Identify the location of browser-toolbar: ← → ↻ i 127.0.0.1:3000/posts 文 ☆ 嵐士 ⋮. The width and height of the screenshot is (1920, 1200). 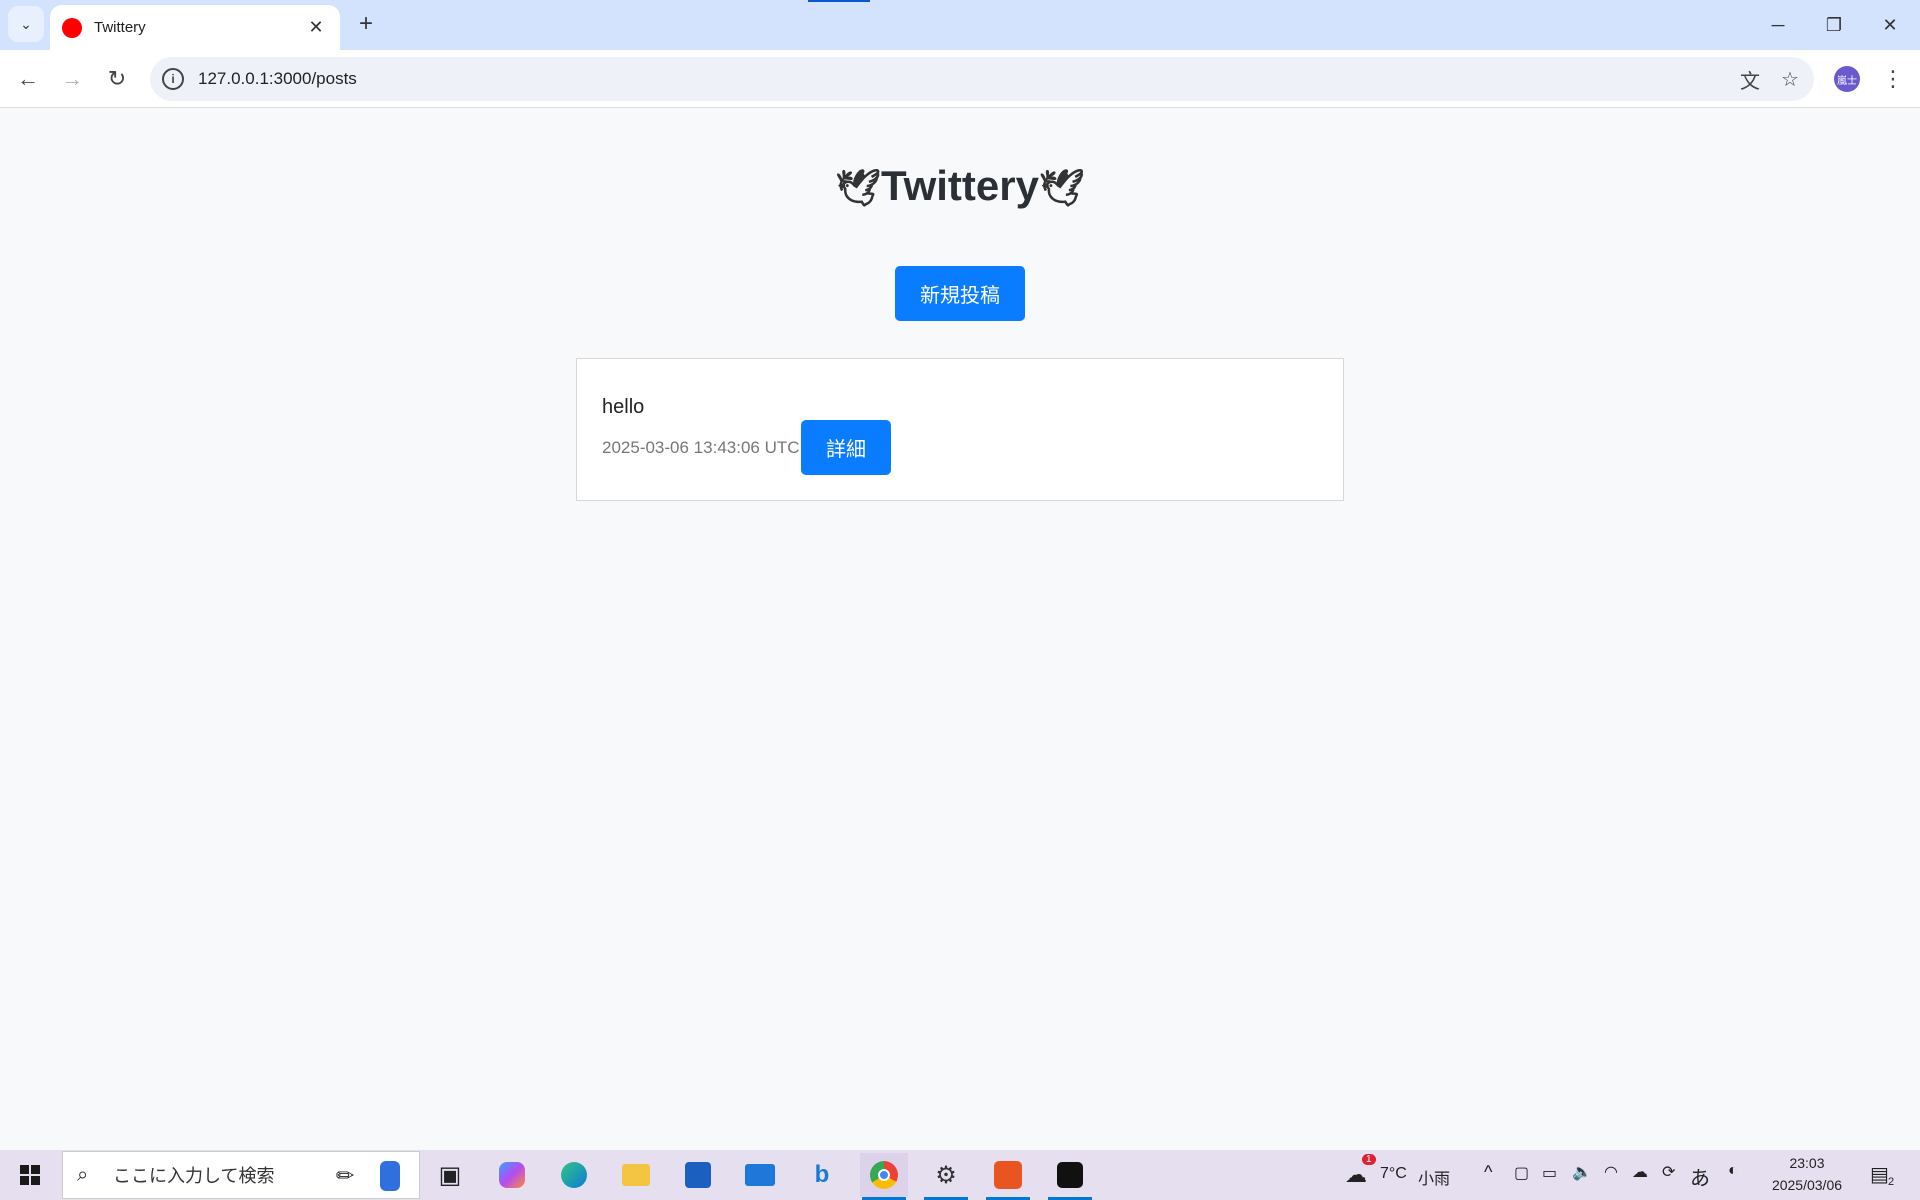
(960, 79).